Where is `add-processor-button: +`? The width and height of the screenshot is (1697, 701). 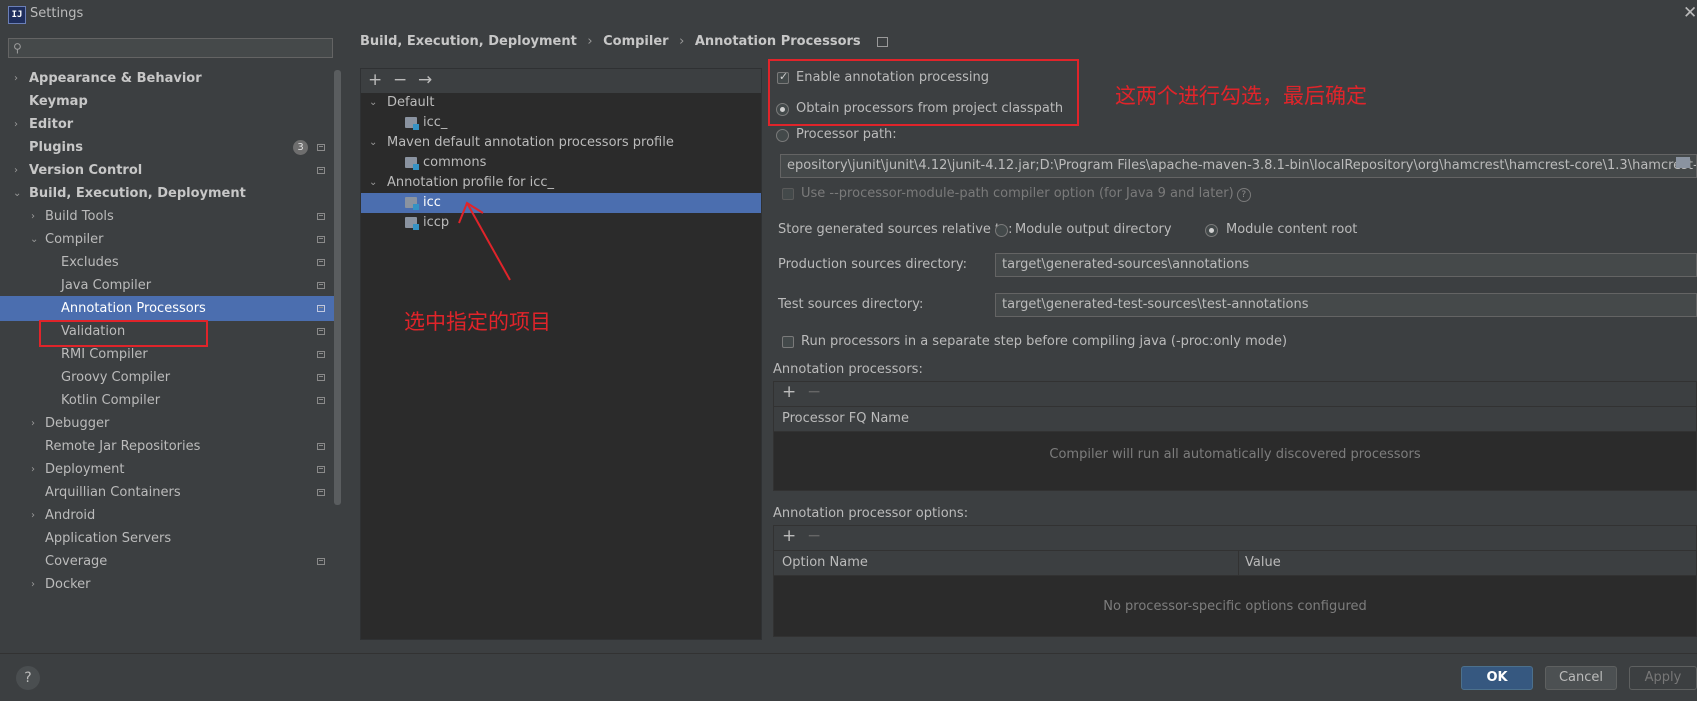
add-processor-button: + is located at coordinates (789, 392).